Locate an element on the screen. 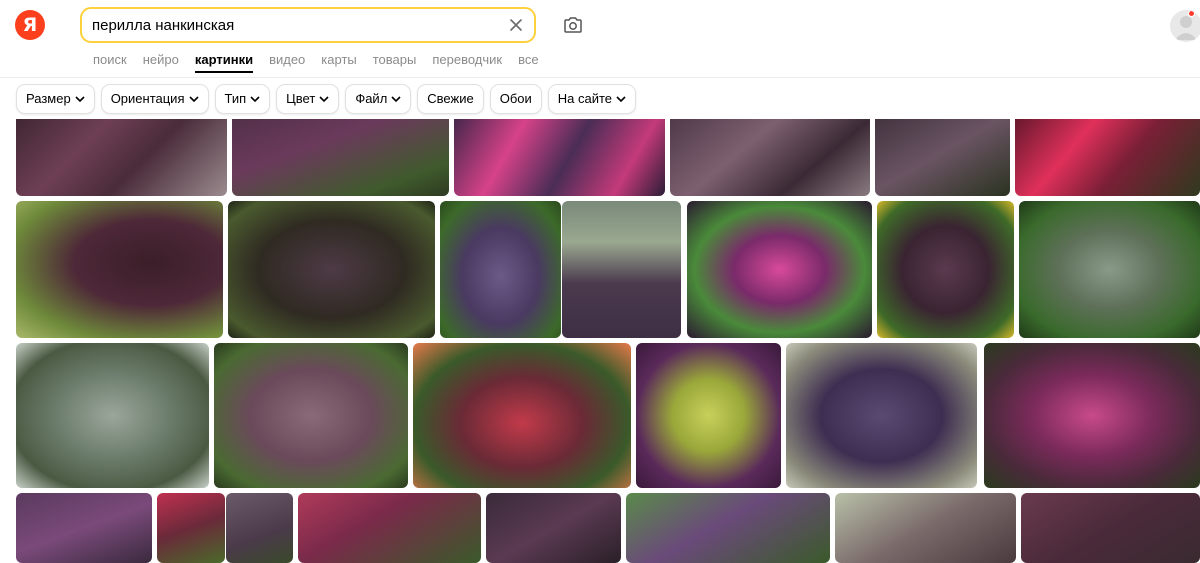  close-icon is located at coordinates (516, 25).